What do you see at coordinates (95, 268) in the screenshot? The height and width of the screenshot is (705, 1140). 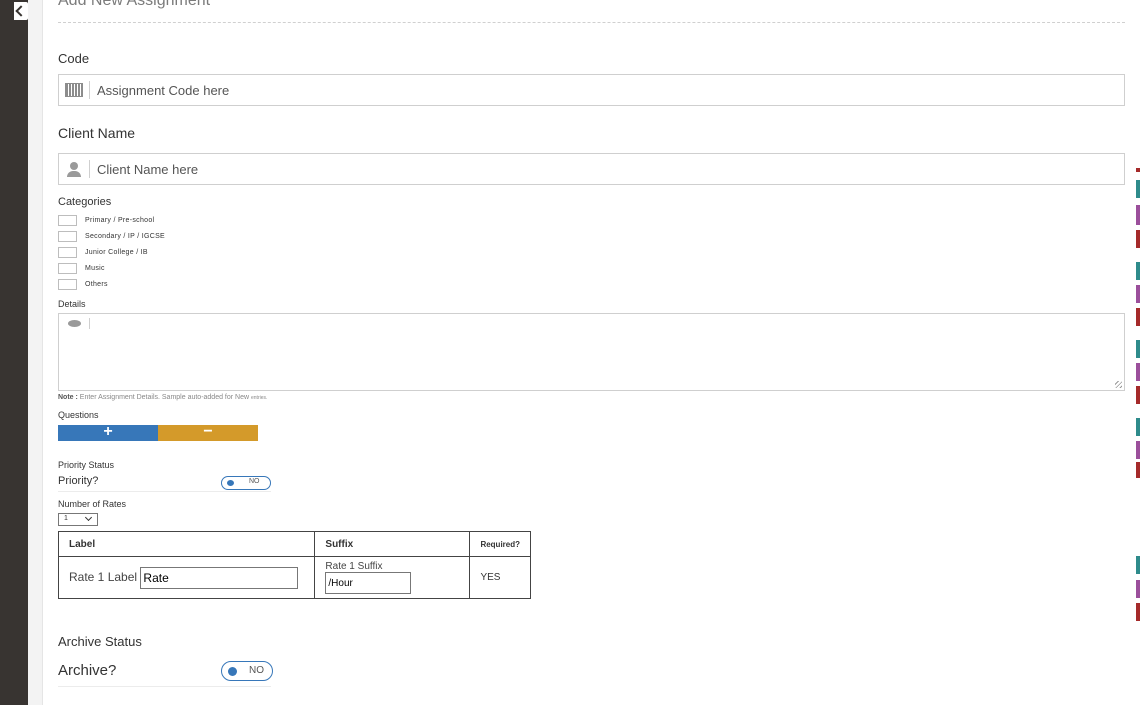 I see `category-label: Music` at bounding box center [95, 268].